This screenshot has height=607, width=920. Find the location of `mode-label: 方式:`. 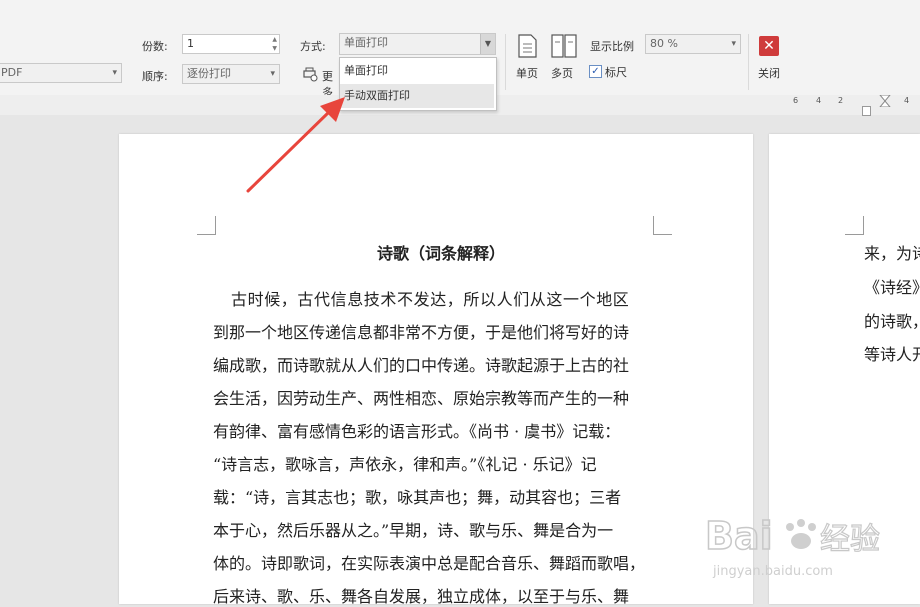

mode-label: 方式: is located at coordinates (313, 46).